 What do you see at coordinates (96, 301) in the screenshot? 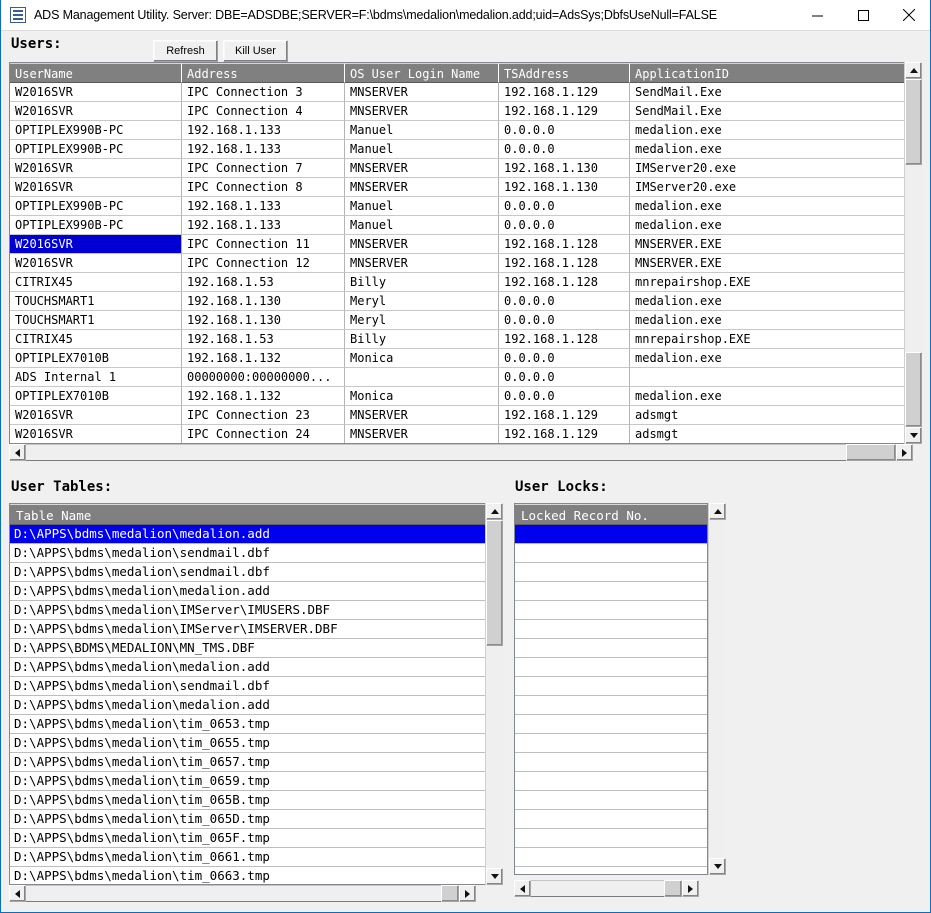
I see `table-cell: TOUCHSMART1` at bounding box center [96, 301].